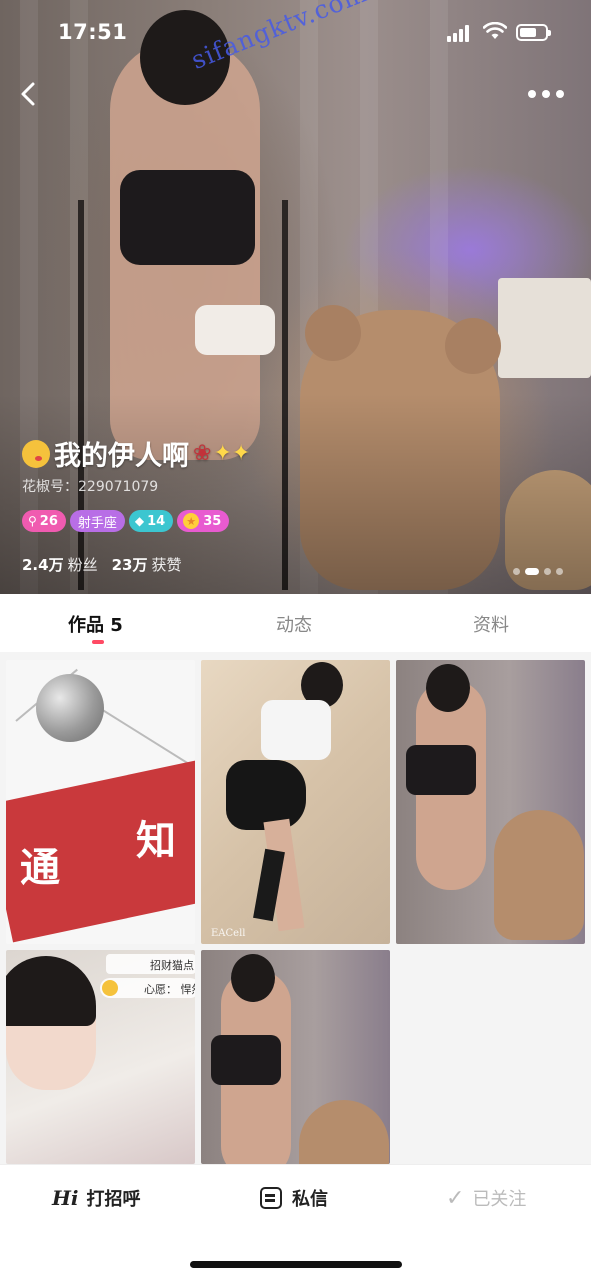  Describe the element at coordinates (202, 453) in the screenshot. I see `rose-emoji-icon: ❀` at that location.